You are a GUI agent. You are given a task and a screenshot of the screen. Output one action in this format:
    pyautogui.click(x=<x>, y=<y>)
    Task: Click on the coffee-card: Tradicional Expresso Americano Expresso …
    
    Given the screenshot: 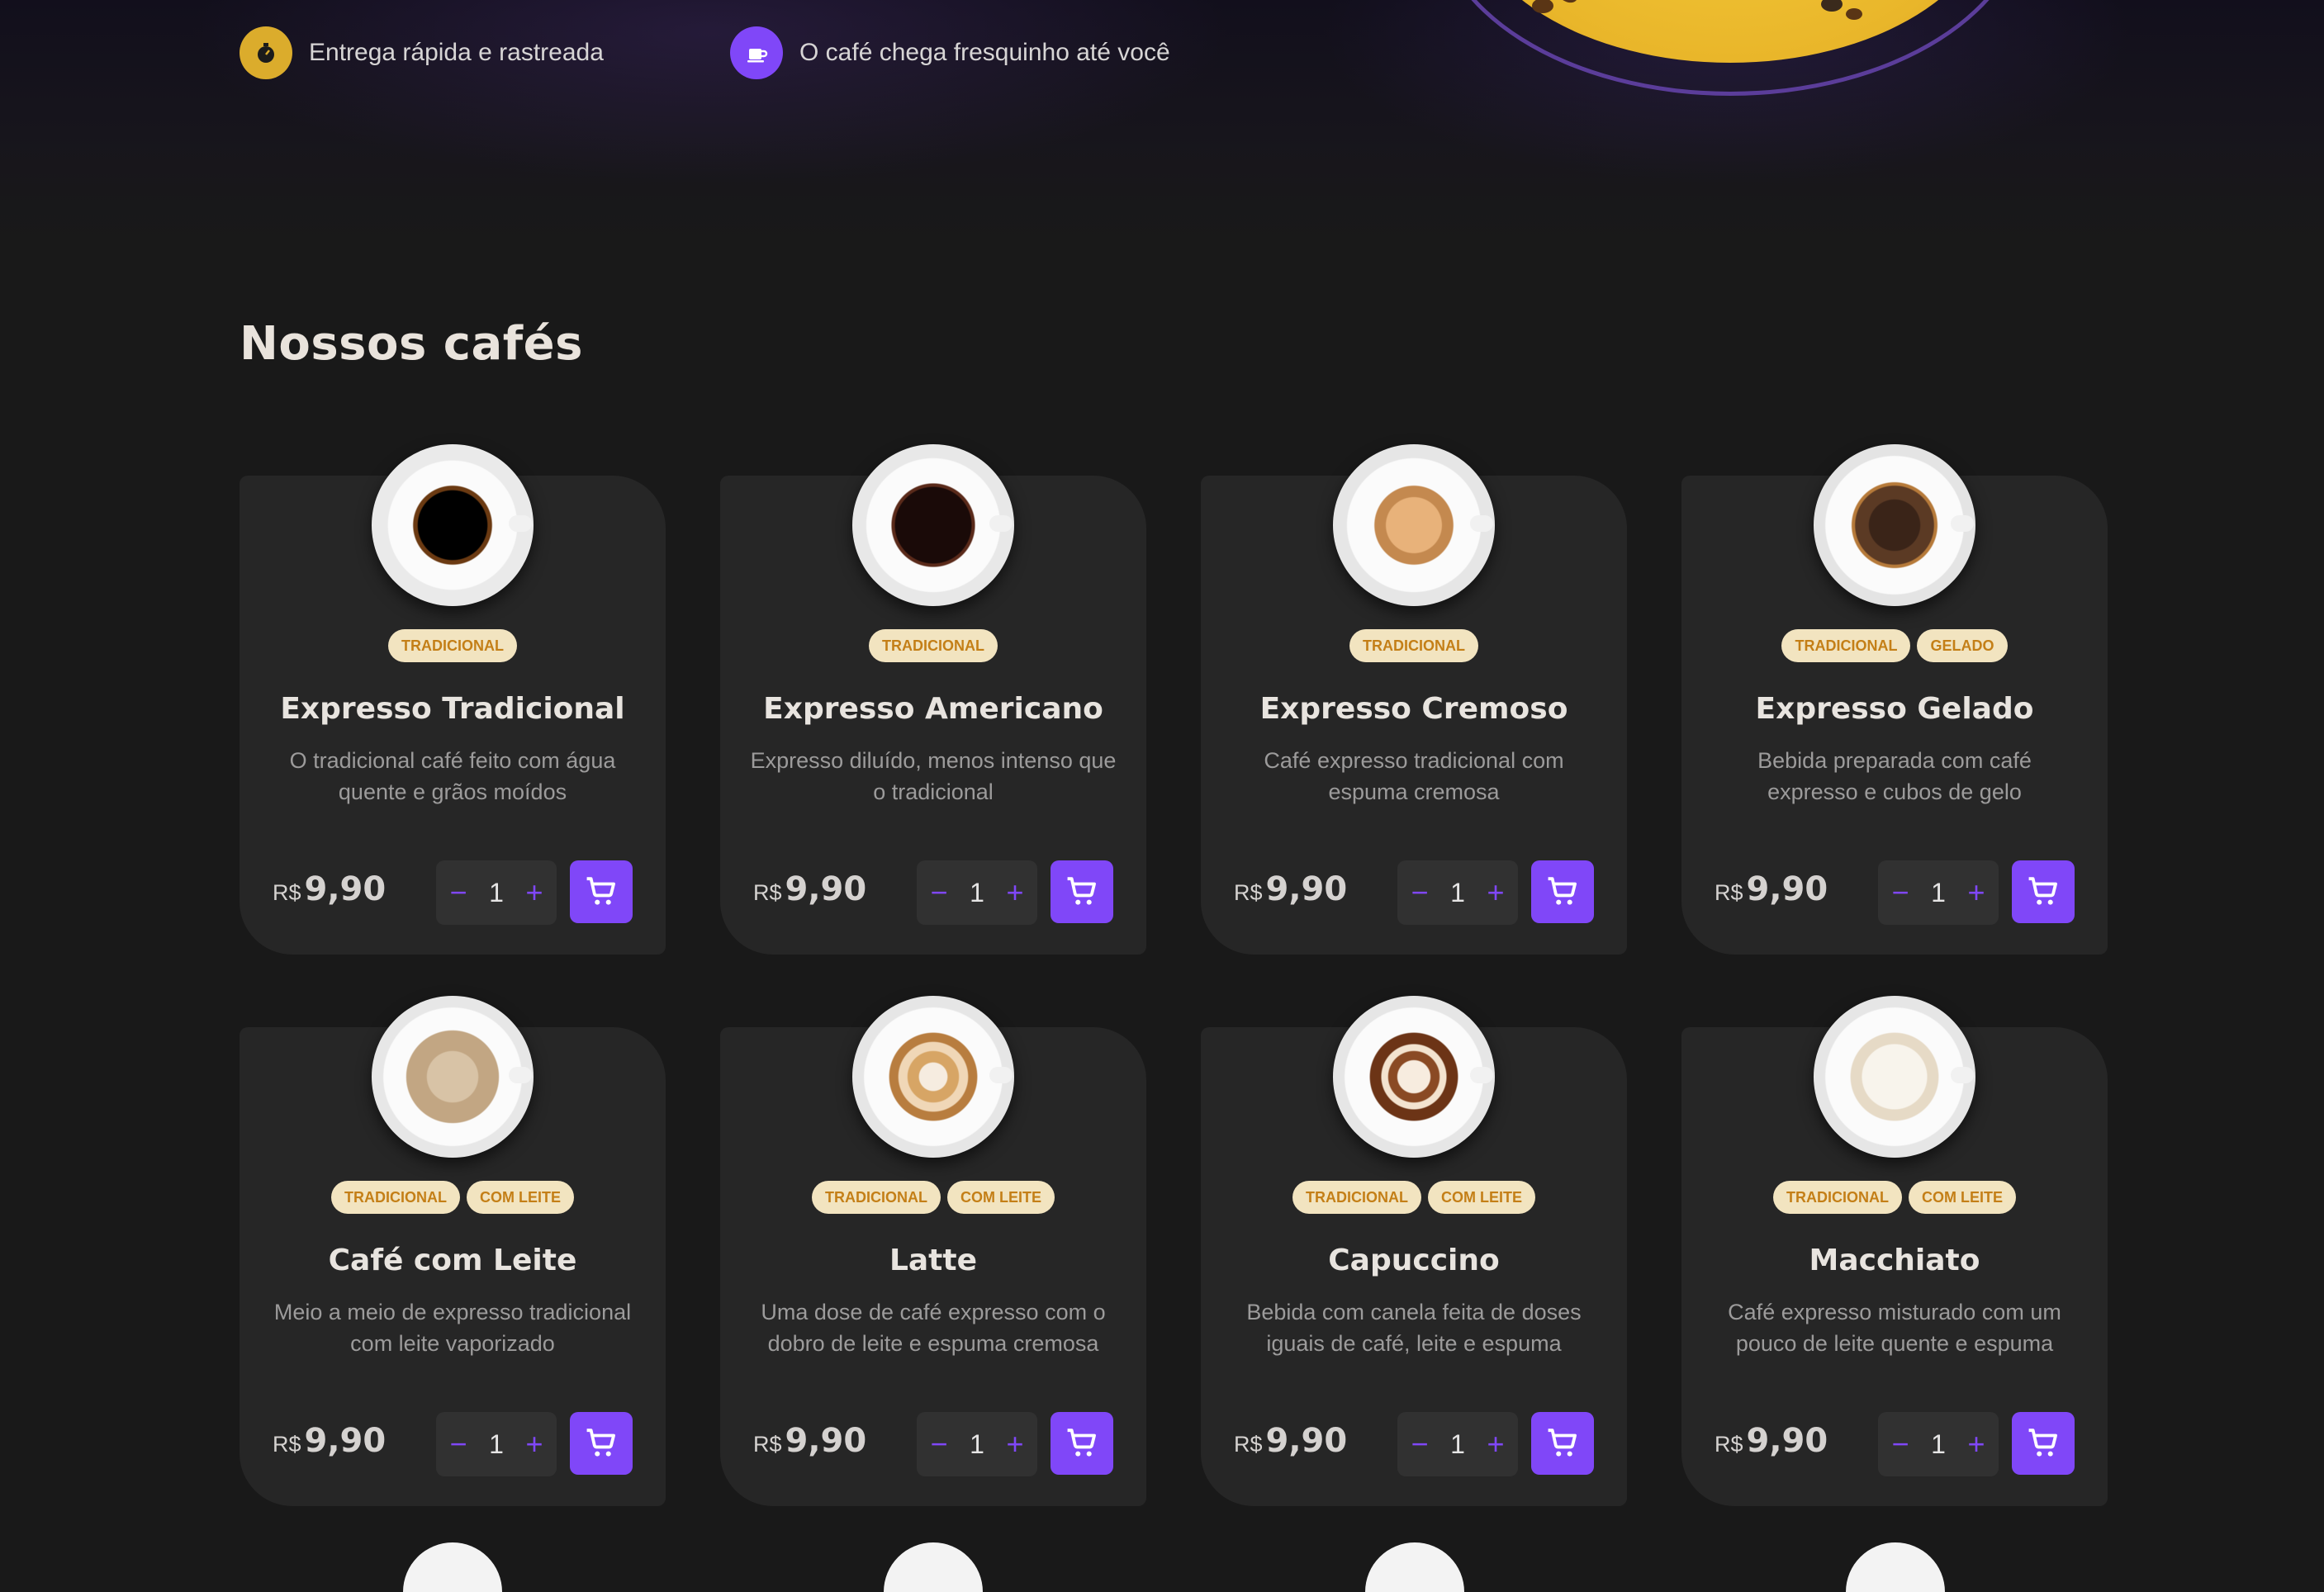 What is the action you would take?
    pyautogui.click(x=933, y=699)
    